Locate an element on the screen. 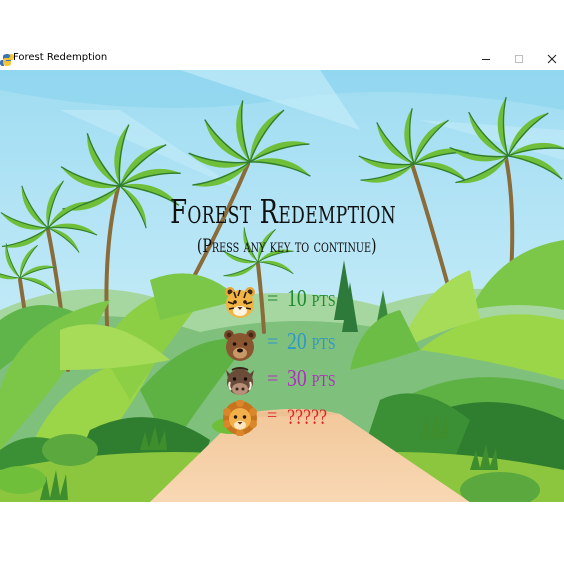 The image size is (564, 564). minimize-icon is located at coordinates (486, 59).